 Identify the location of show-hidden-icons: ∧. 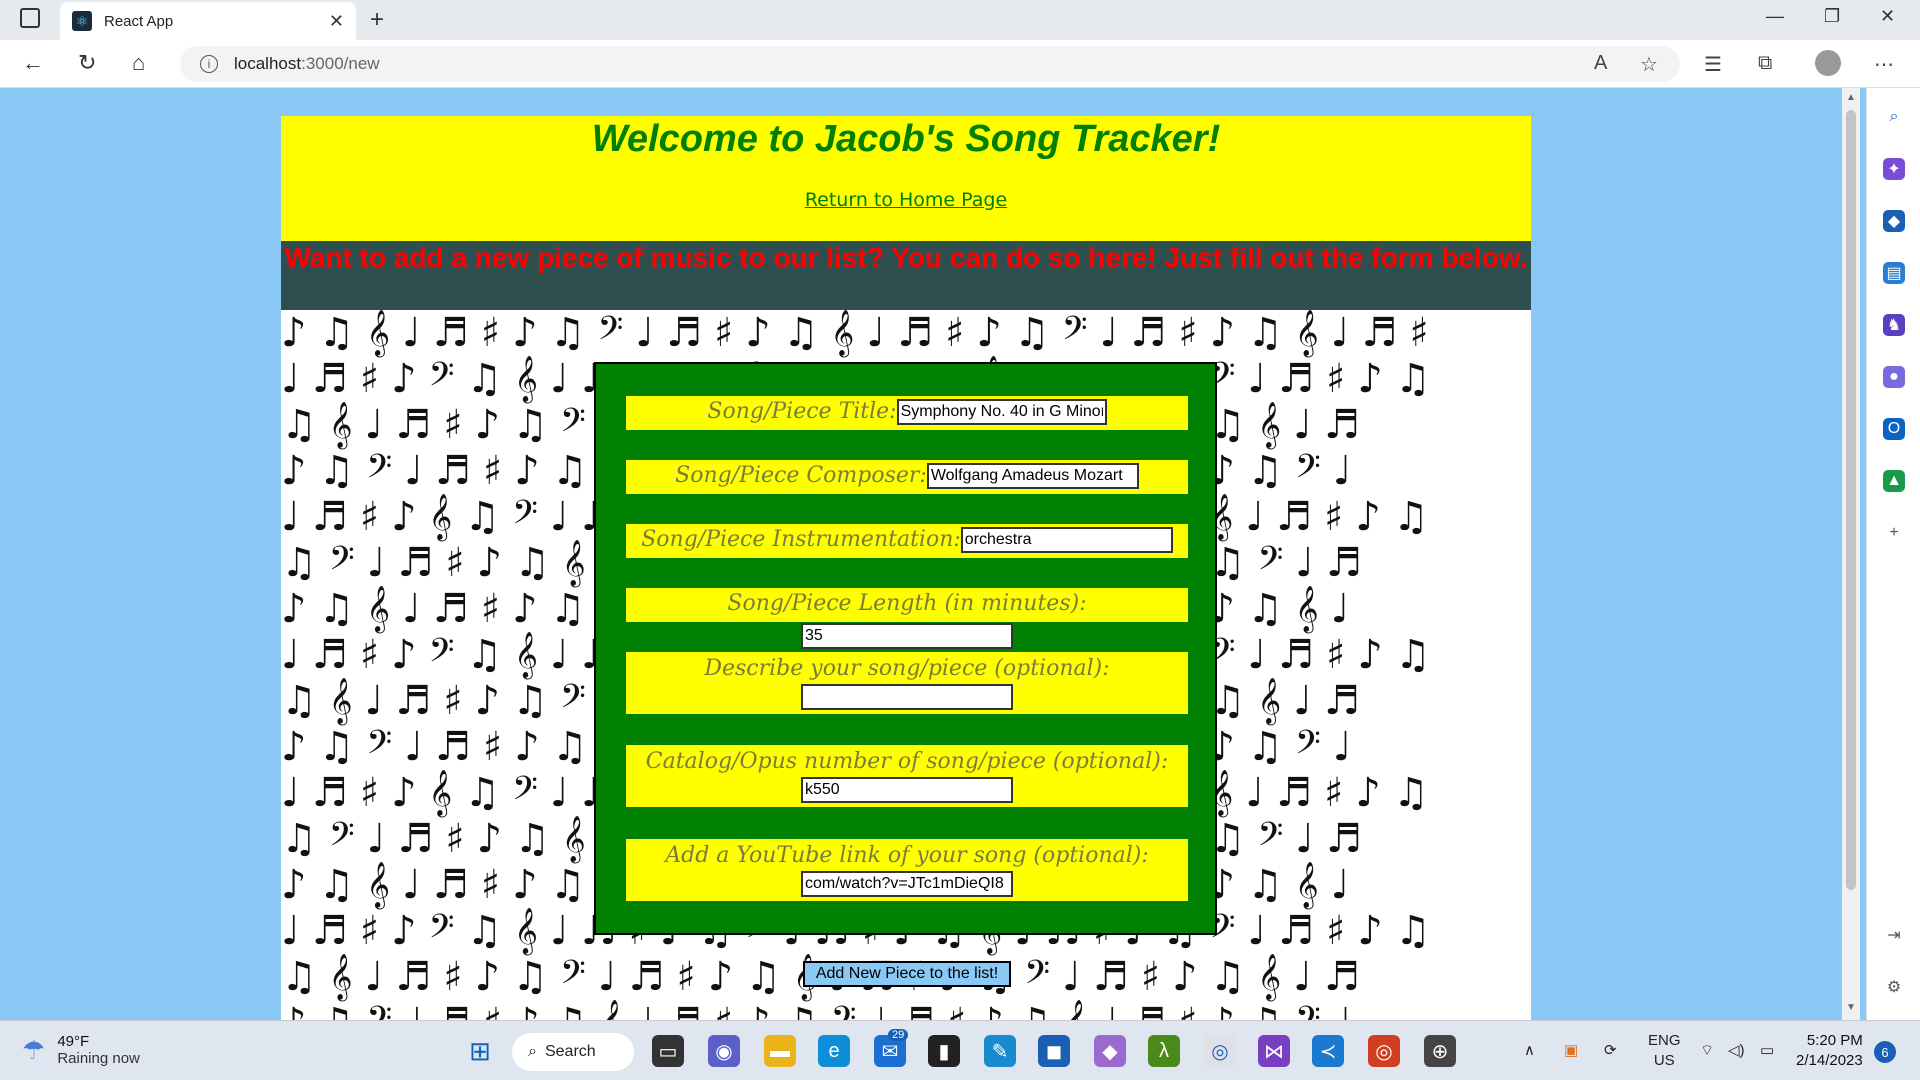
(1529, 1050).